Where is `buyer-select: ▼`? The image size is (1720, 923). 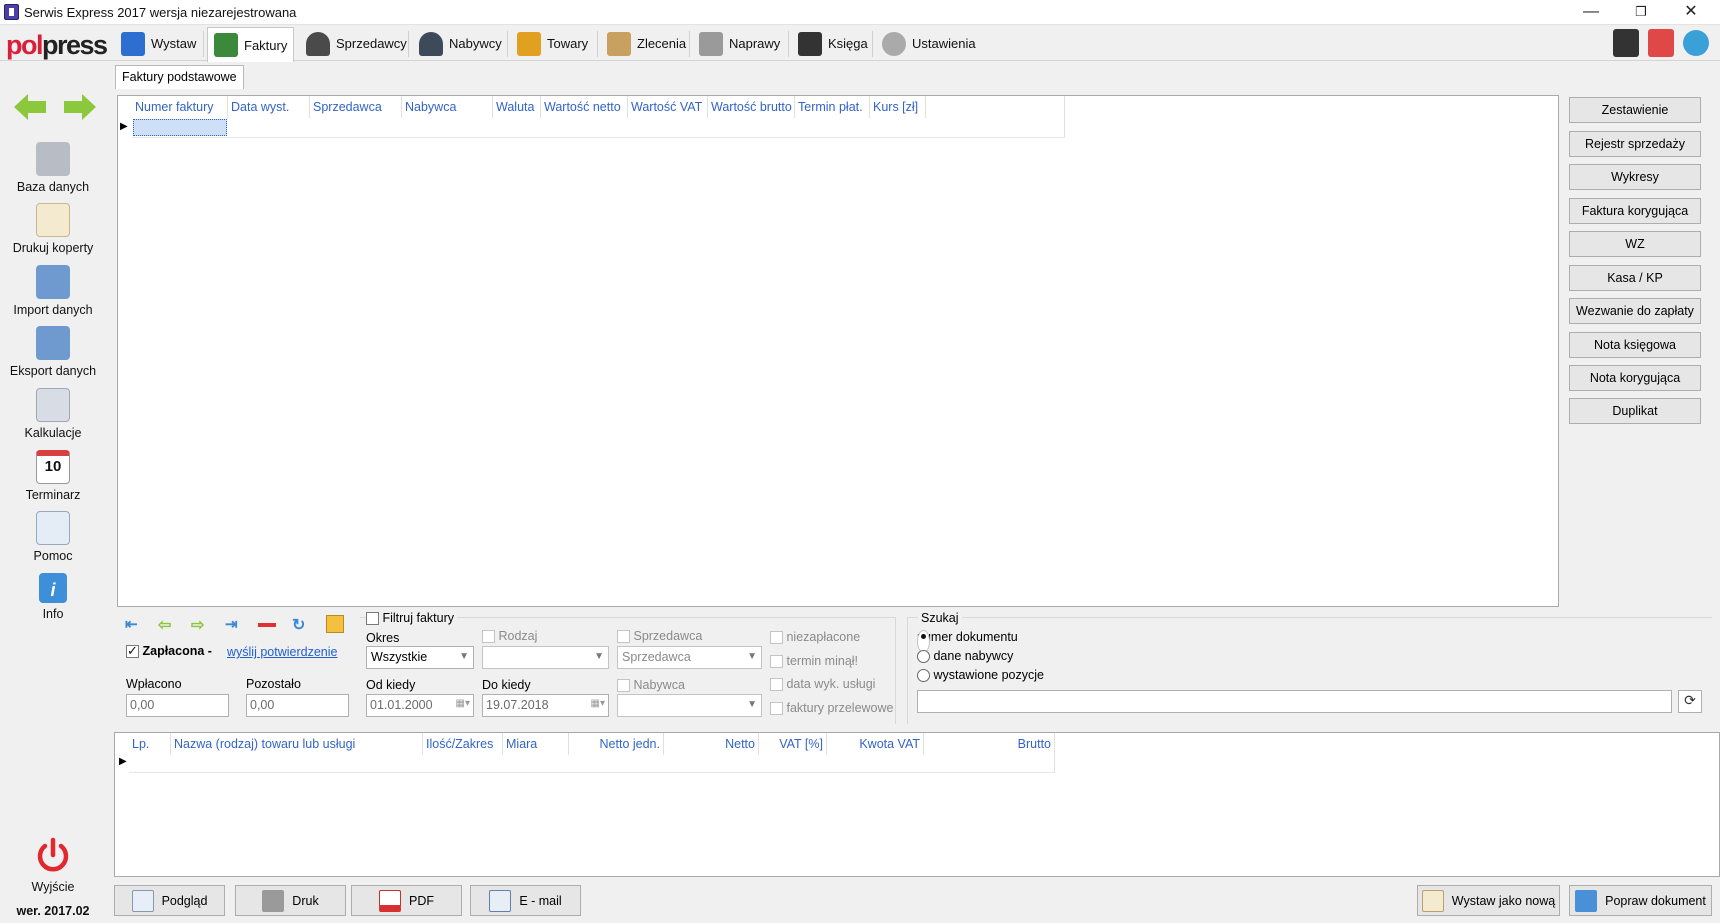 buyer-select: ▼ is located at coordinates (689, 705).